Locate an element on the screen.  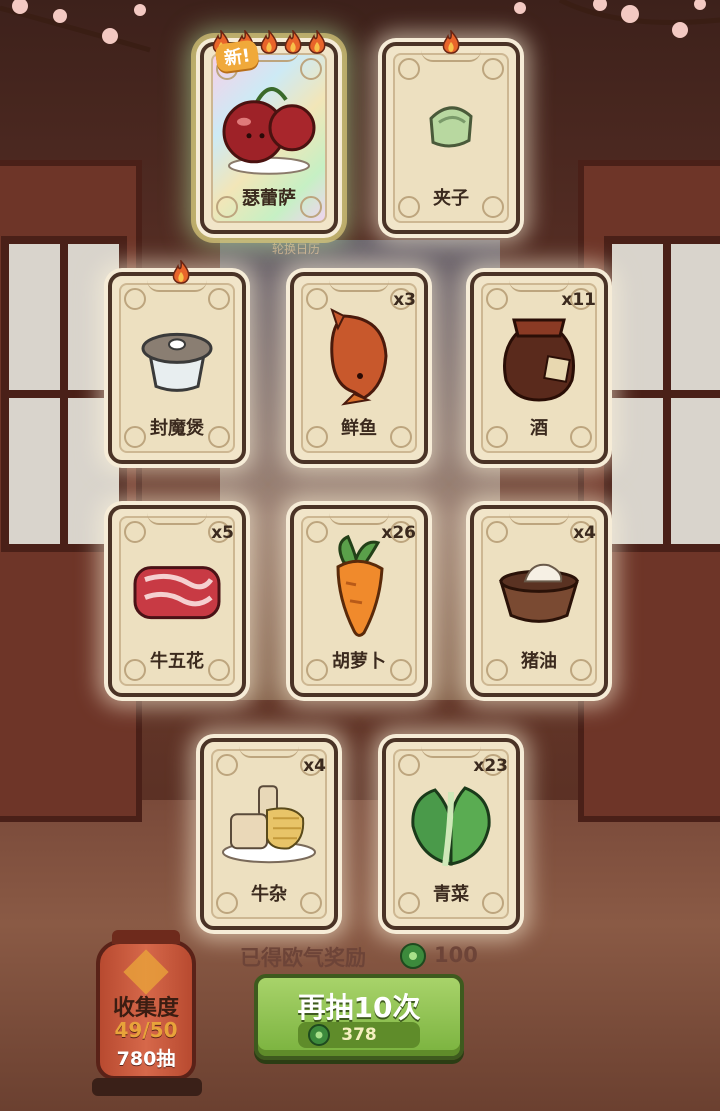
card-pot: 封魔煲 is located at coordinates (177, 362).